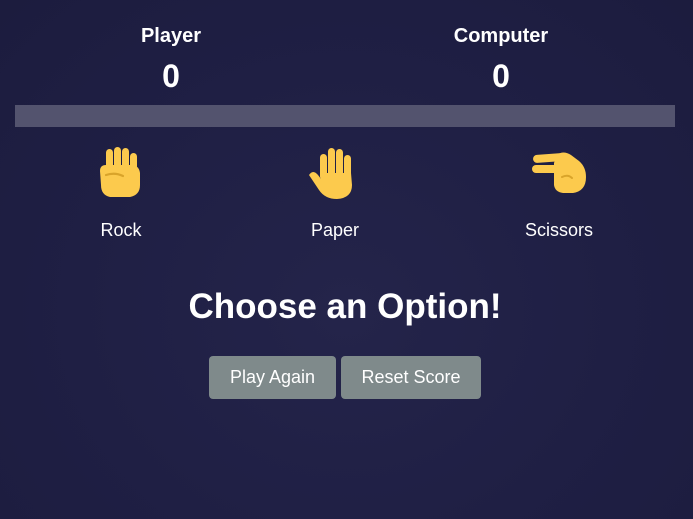 The image size is (693, 519). Describe the element at coordinates (559, 172) in the screenshot. I see `victory-hand-icon` at that location.